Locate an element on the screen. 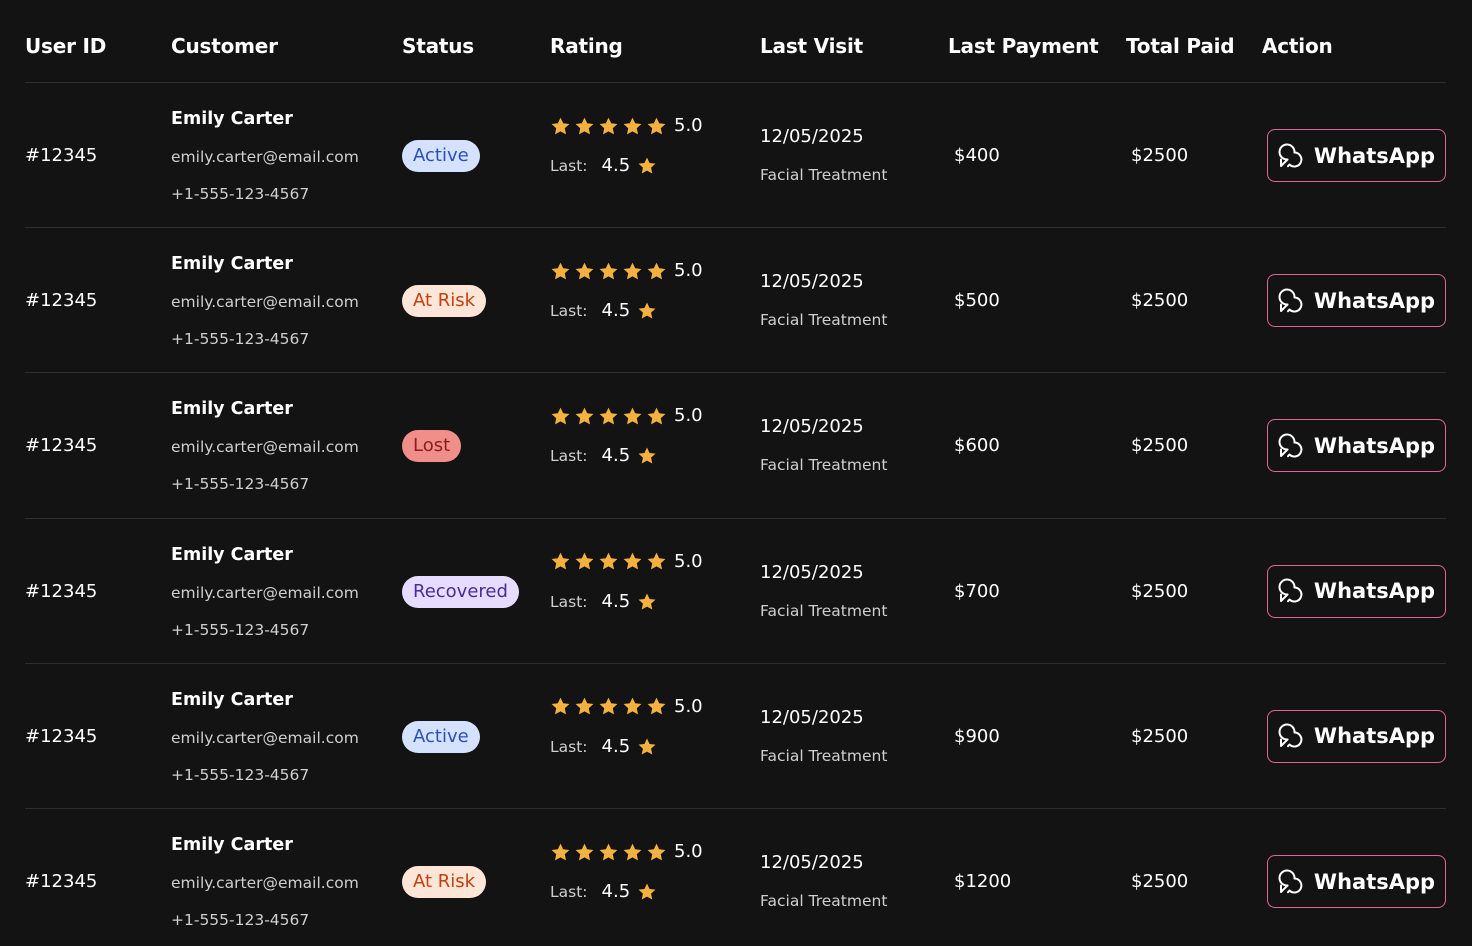 This screenshot has height=946, width=1472. header-action: Action is located at coordinates (1297, 46).